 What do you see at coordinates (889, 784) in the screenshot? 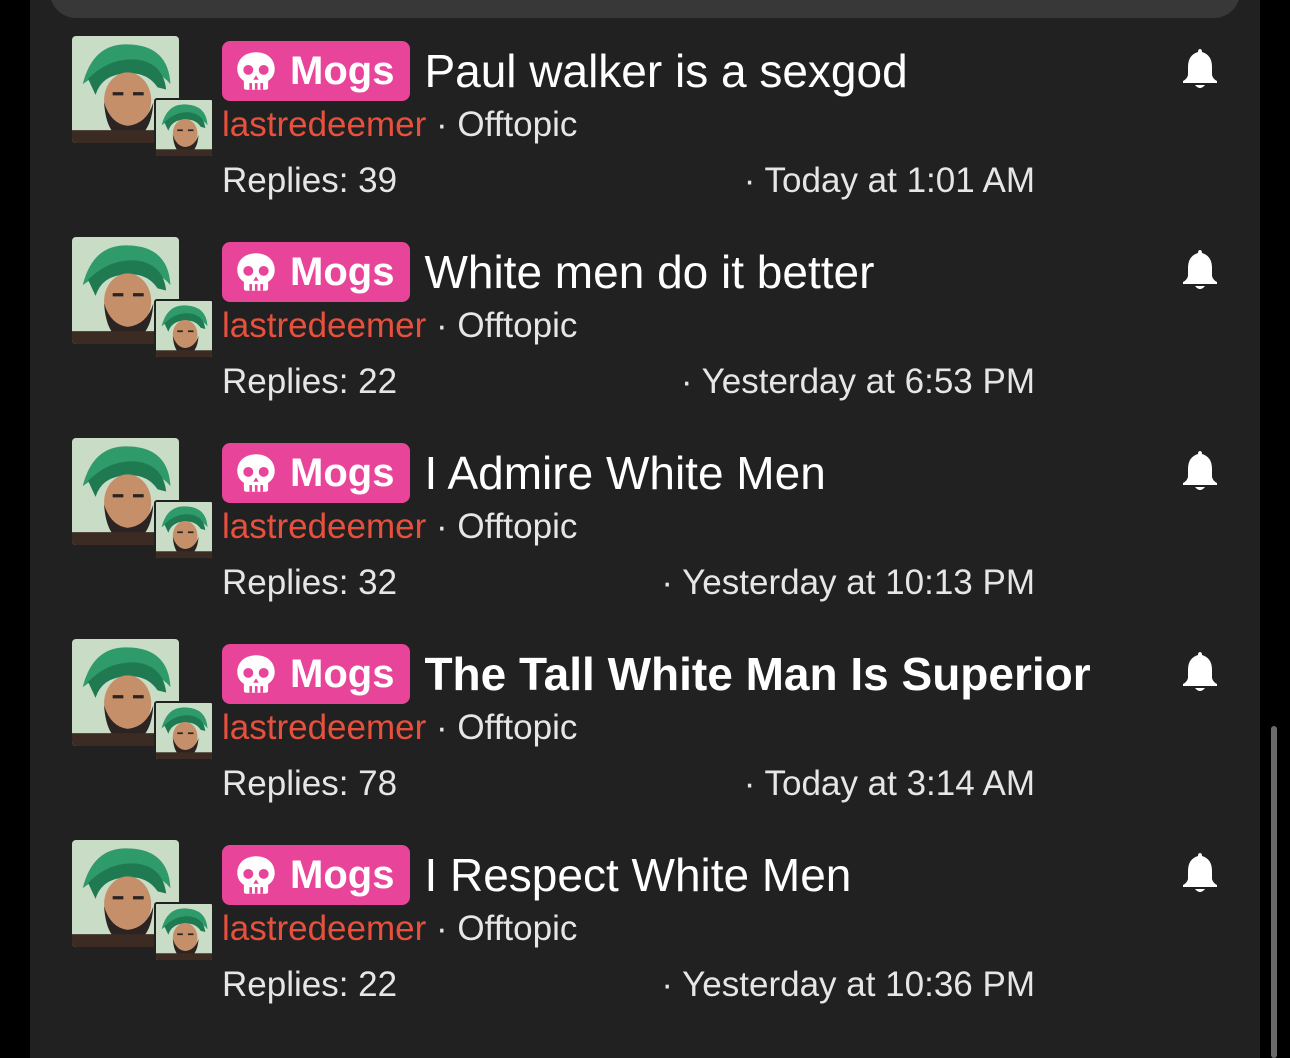
I see `last-post-date: · Today at 3:14 AM` at bounding box center [889, 784].